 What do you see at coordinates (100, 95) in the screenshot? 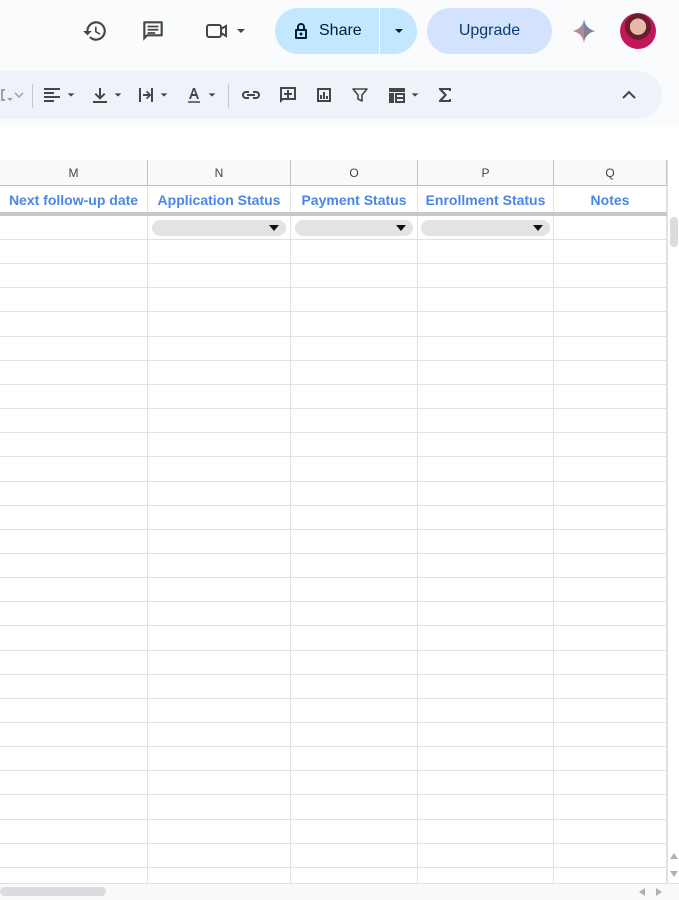
I see `vertical-align-icon` at bounding box center [100, 95].